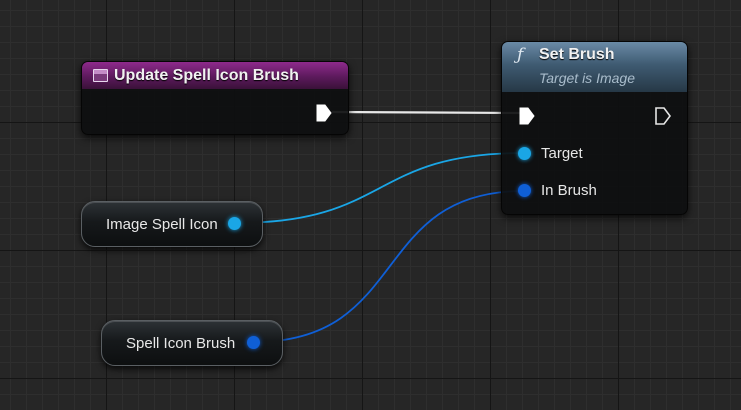  I want to click on target-pin-icon, so click(524, 153).